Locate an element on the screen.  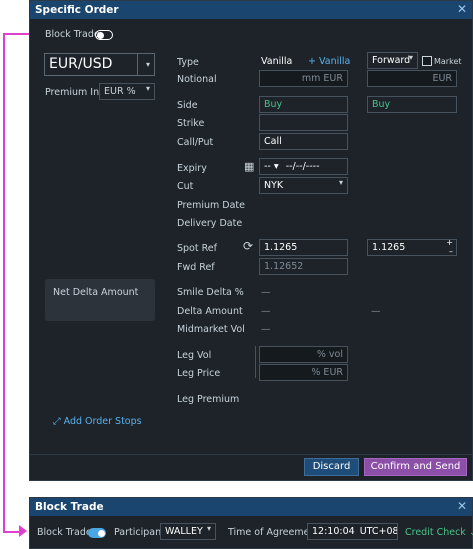
leg1-expiry-input: -- ▾ --/--/---- is located at coordinates (303, 166).